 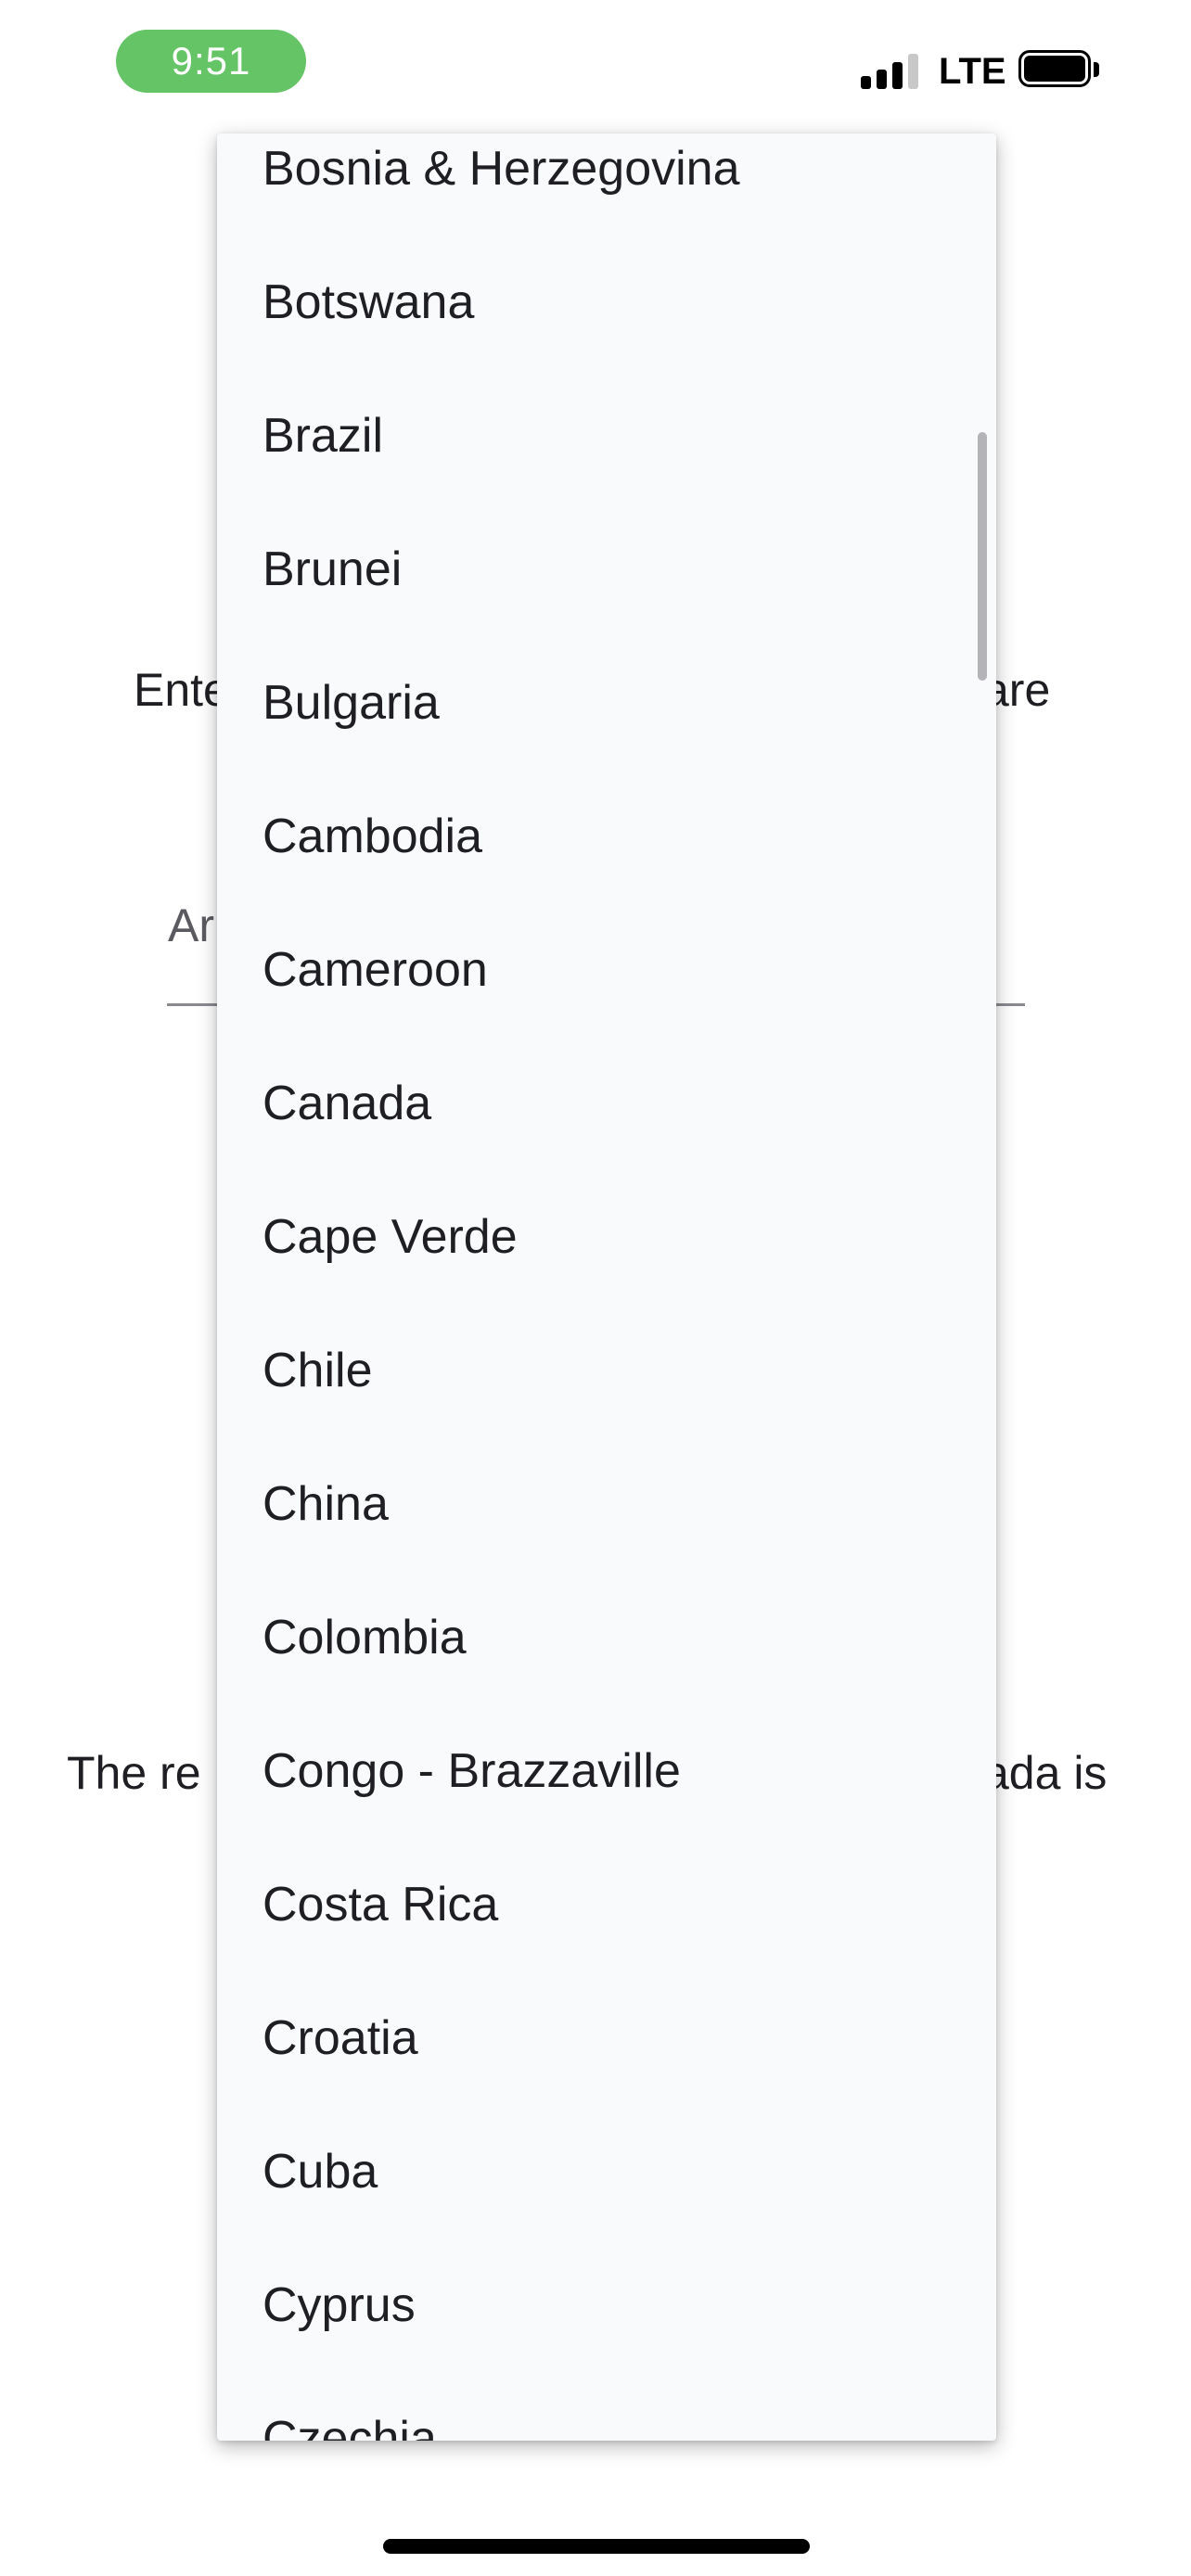 I want to click on result-text-end: ada is, so click(x=1045, y=1773).